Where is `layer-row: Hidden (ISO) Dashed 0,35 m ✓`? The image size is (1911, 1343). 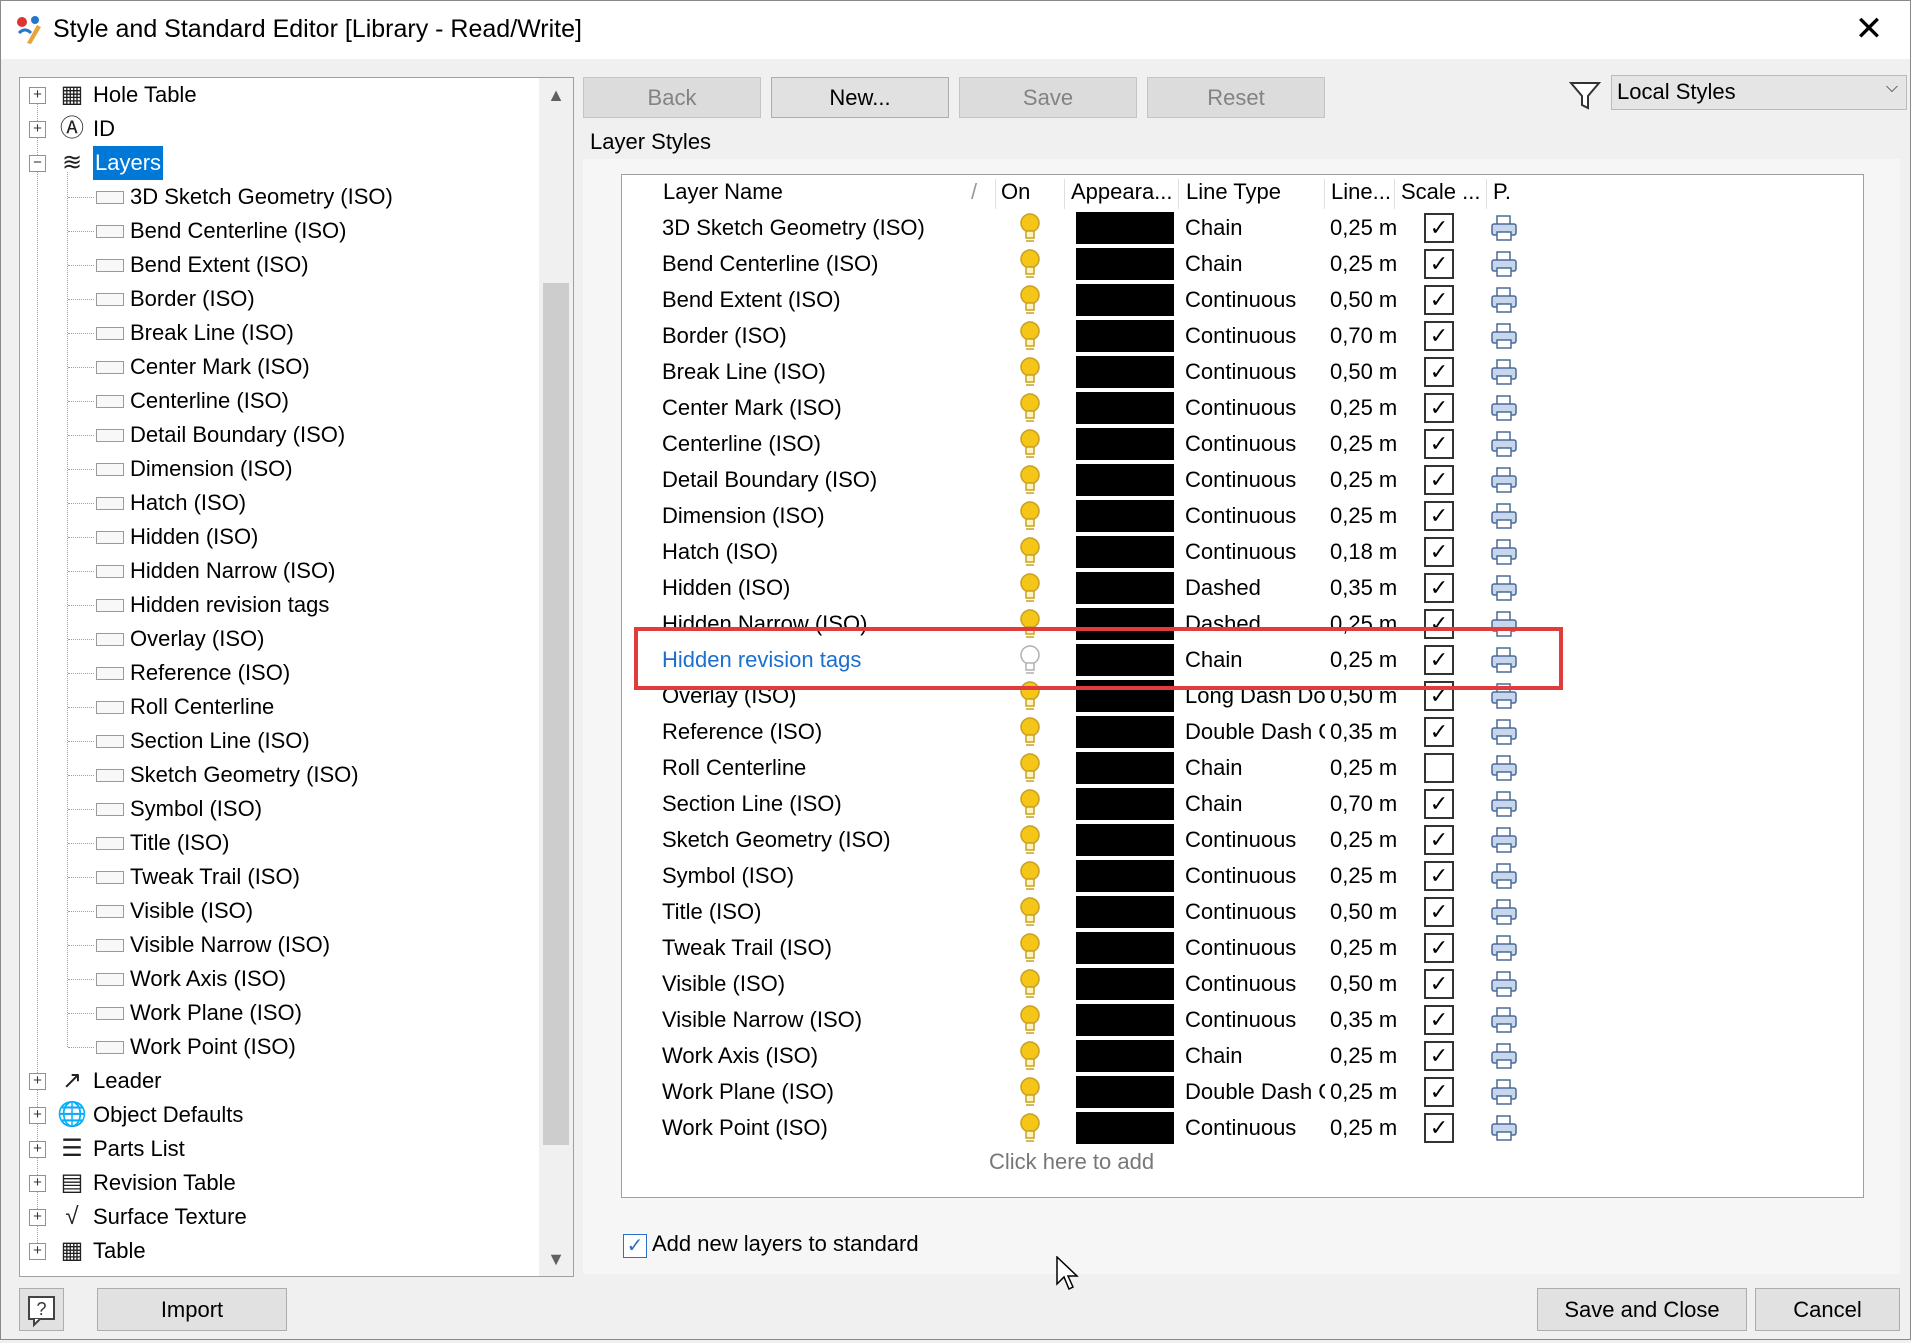 layer-row: Hidden (ISO) Dashed 0,35 m ✓ is located at coordinates (1241, 588).